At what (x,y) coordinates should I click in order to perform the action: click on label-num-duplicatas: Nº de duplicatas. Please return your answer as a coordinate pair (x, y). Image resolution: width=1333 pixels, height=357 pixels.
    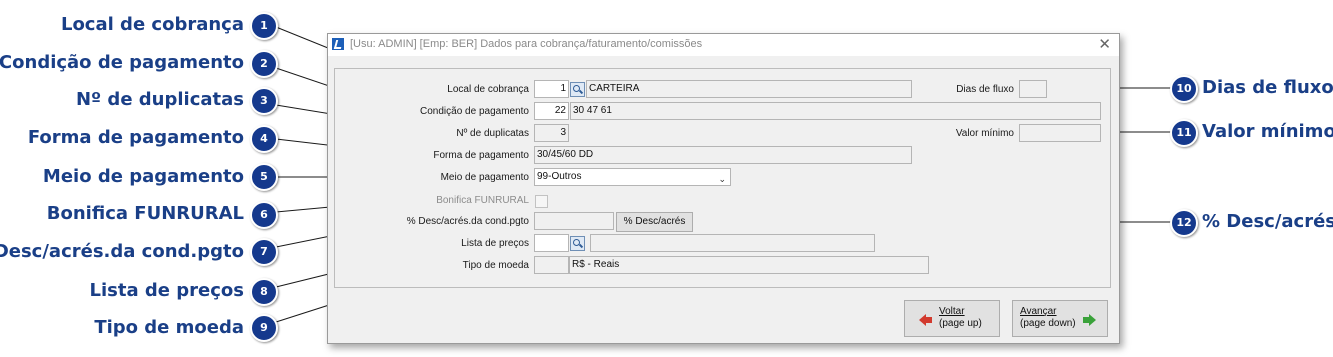
    Looking at the image, I should click on (492, 133).